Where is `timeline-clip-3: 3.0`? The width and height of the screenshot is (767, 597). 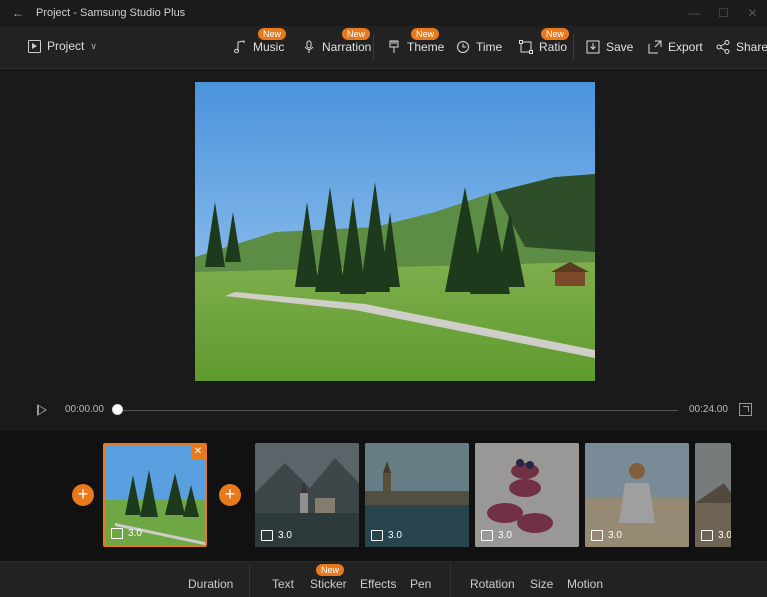
timeline-clip-3: 3.0 is located at coordinates (417, 495).